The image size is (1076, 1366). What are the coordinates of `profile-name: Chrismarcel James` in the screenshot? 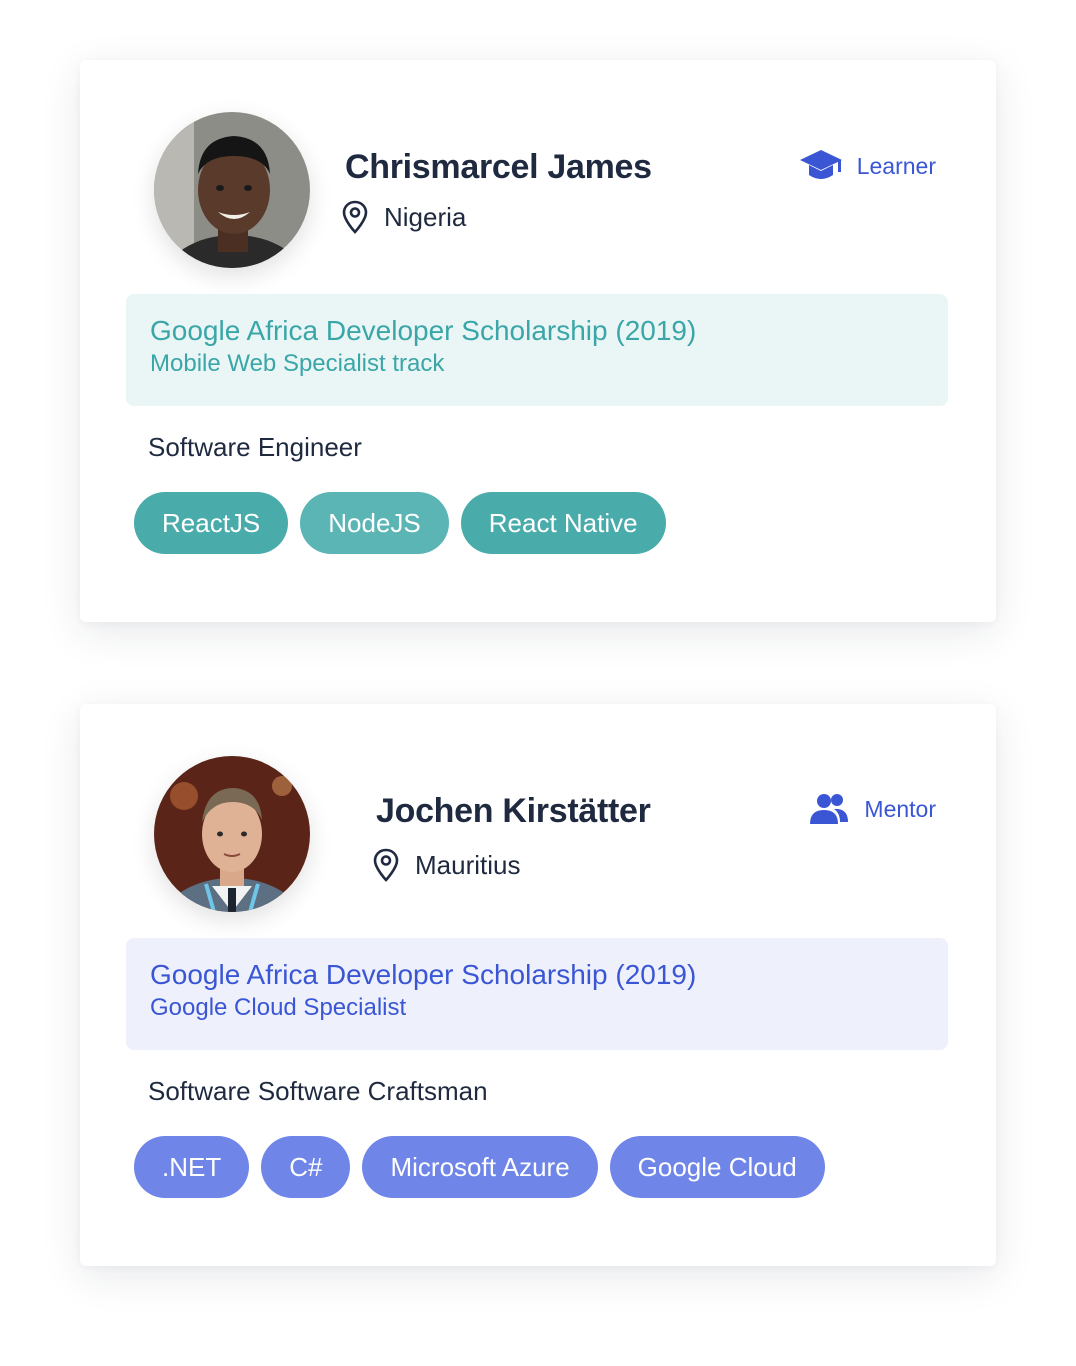 It's located at (498, 167).